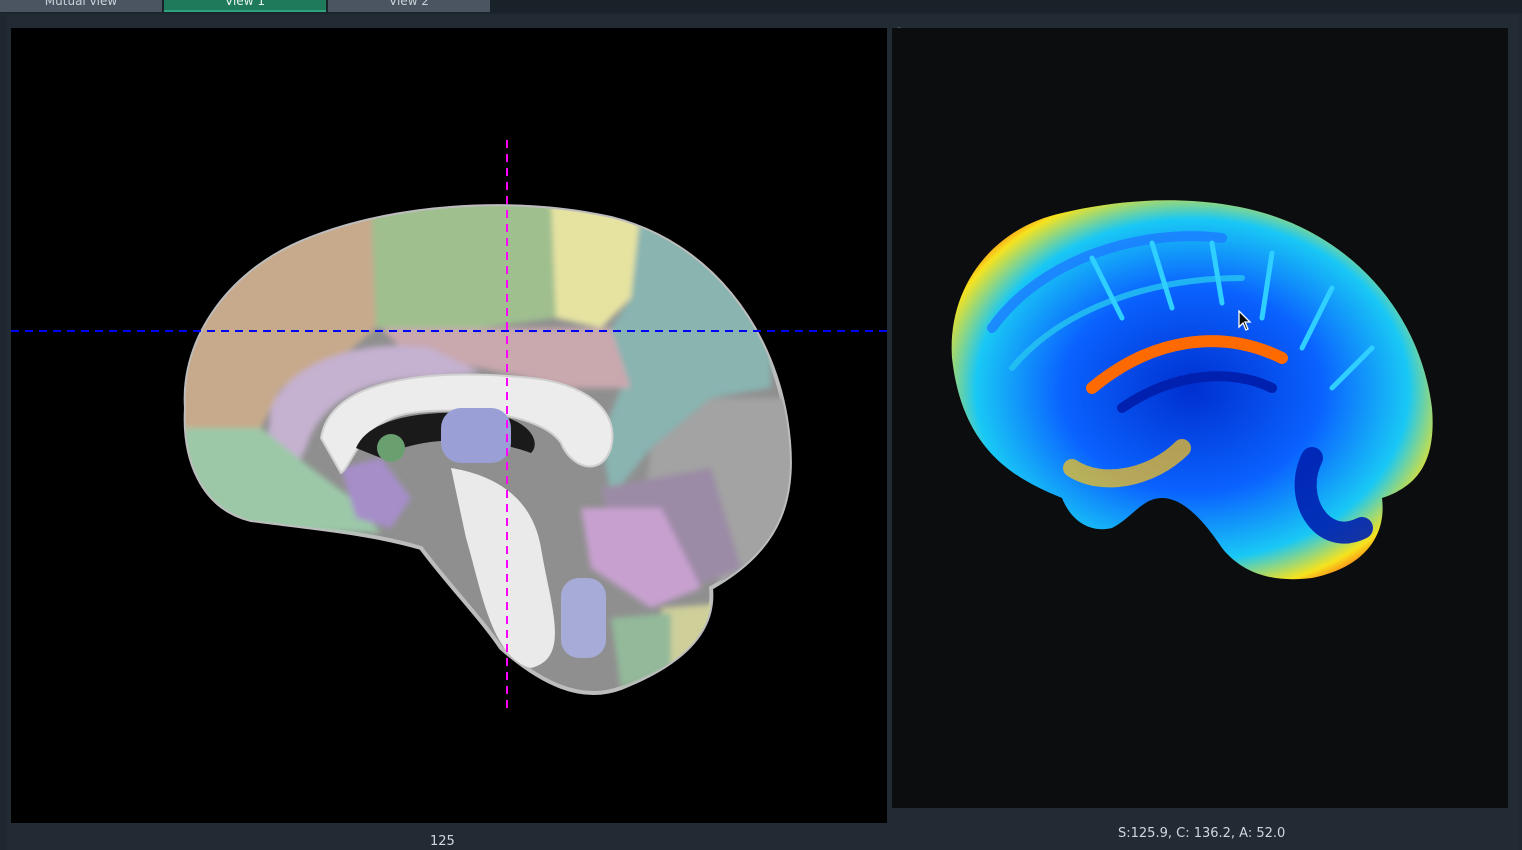  Describe the element at coordinates (442, 841) in the screenshot. I see `slice-index-label: 125` at that location.